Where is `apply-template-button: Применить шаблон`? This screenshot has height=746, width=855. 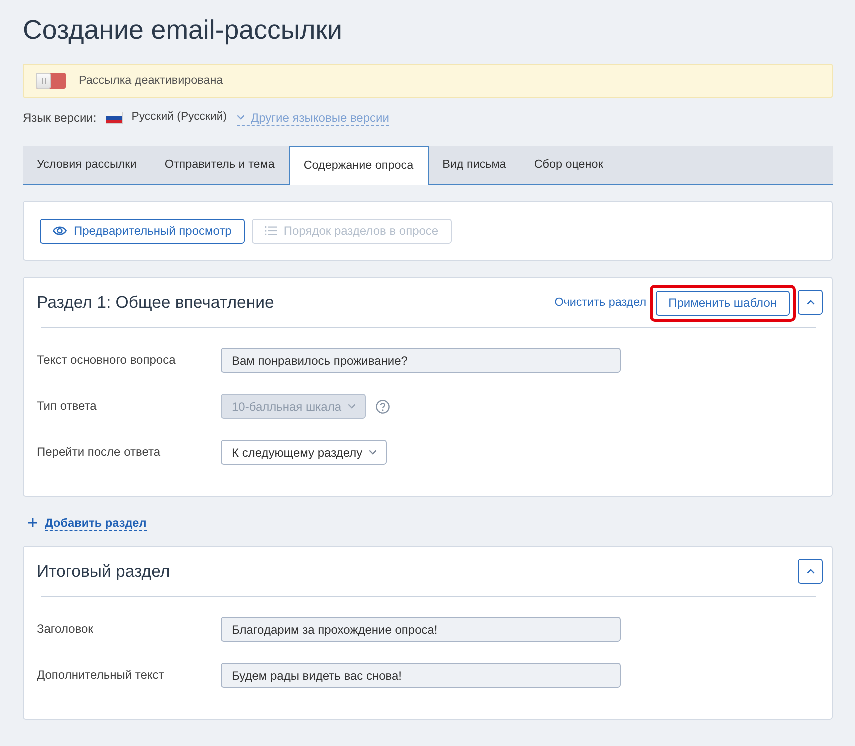 apply-template-button: Применить шаблон is located at coordinates (723, 303).